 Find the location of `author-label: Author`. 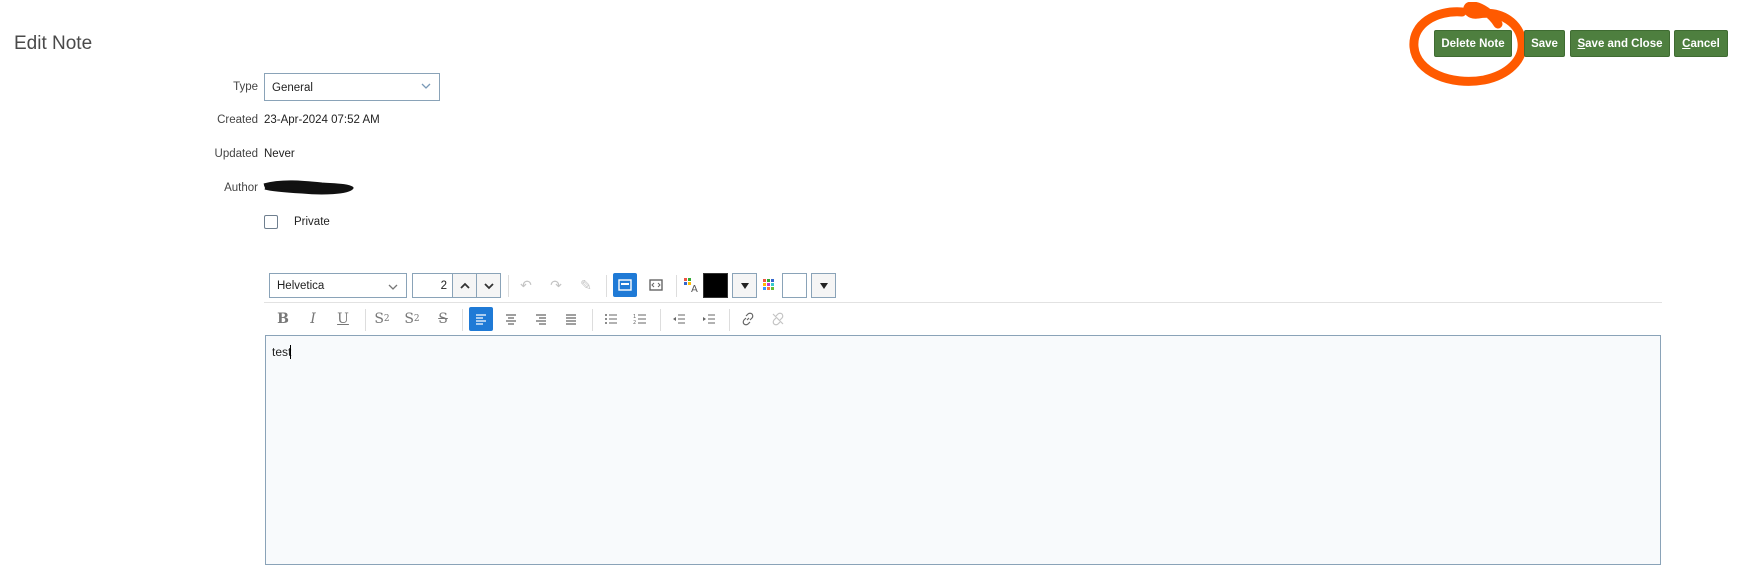

author-label: Author is located at coordinates (241, 188).